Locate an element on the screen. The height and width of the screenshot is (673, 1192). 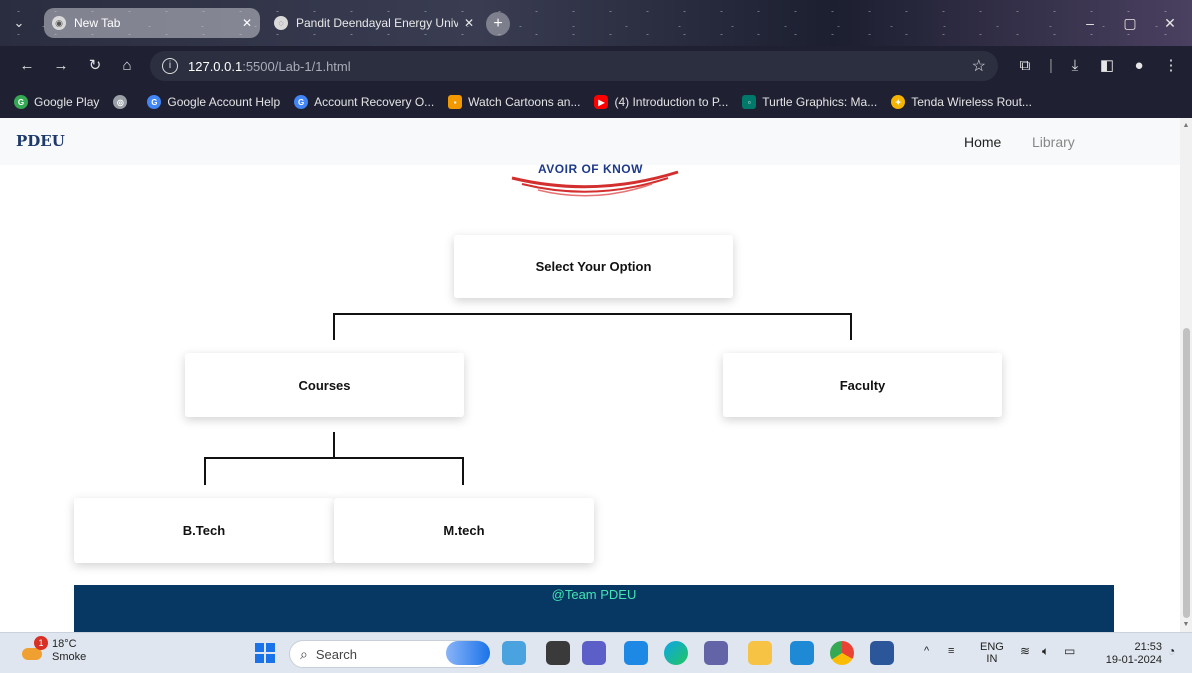
youtube-icon: ▶ is located at coordinates (601, 102).